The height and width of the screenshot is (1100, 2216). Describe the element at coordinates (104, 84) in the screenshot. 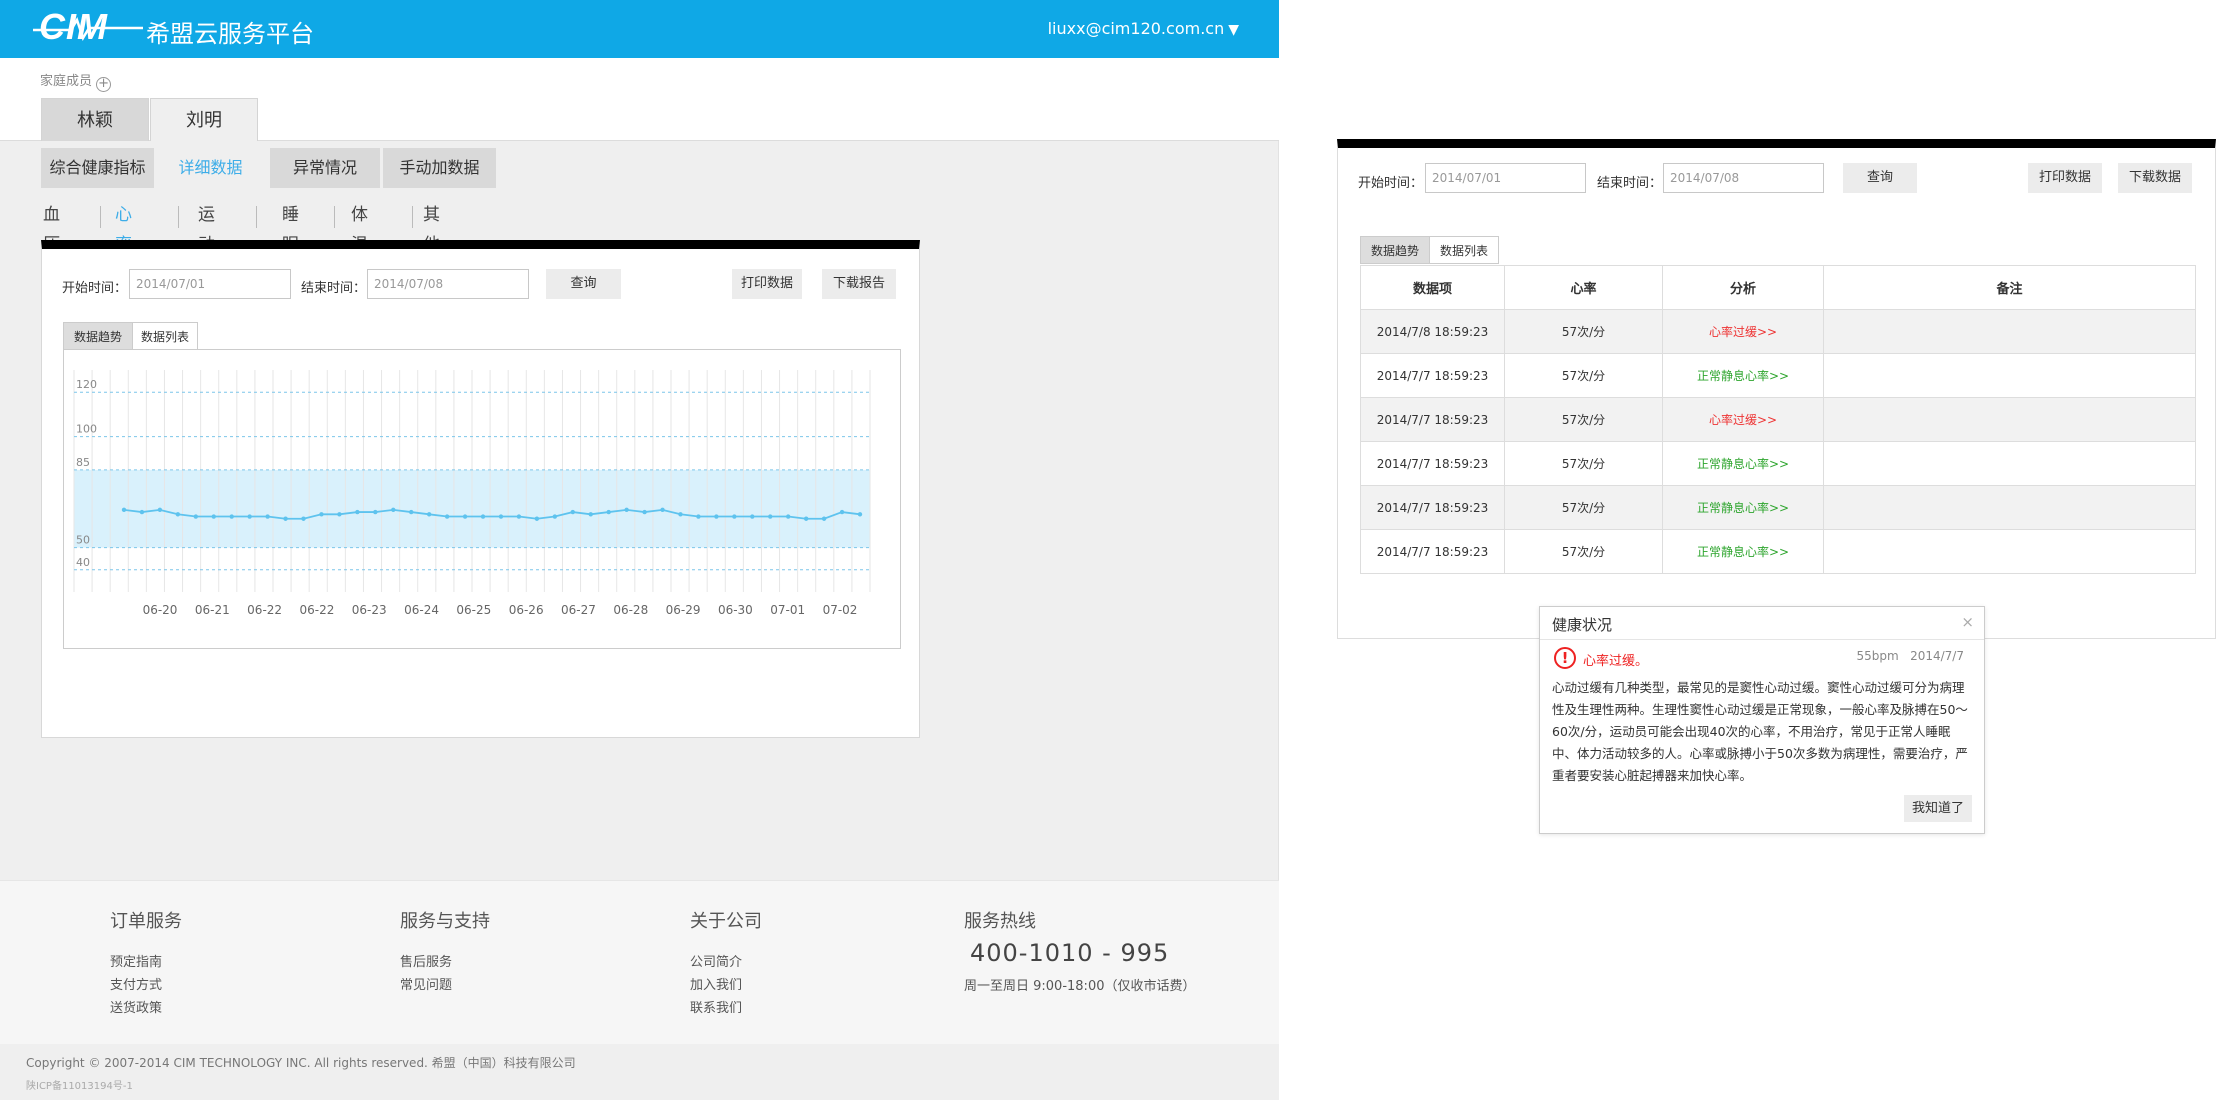

I see `add-member-icon: +` at that location.